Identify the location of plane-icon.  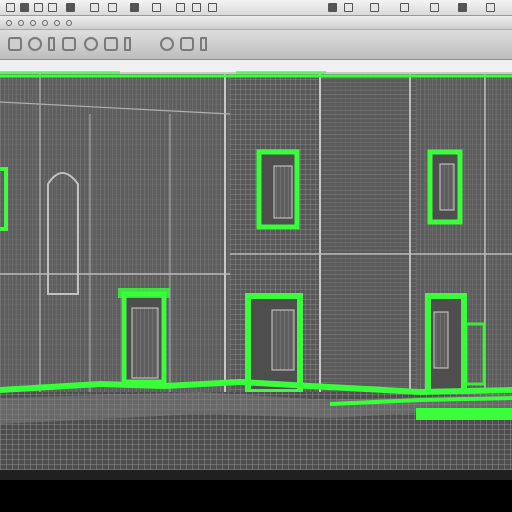
(69, 44).